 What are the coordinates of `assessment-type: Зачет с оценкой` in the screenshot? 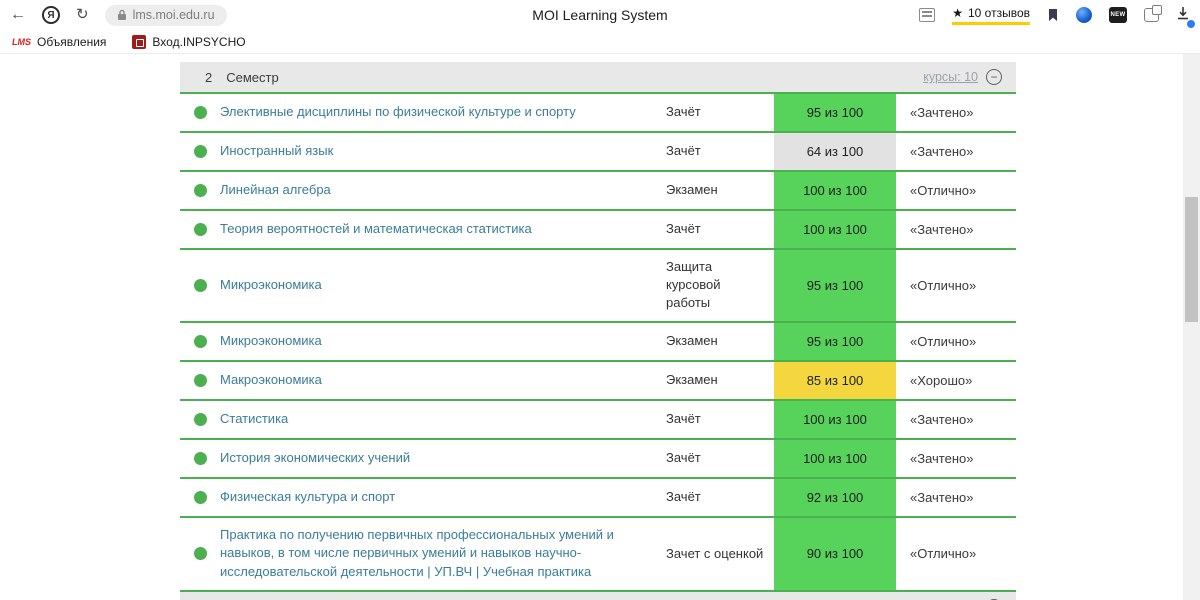 It's located at (715, 553).